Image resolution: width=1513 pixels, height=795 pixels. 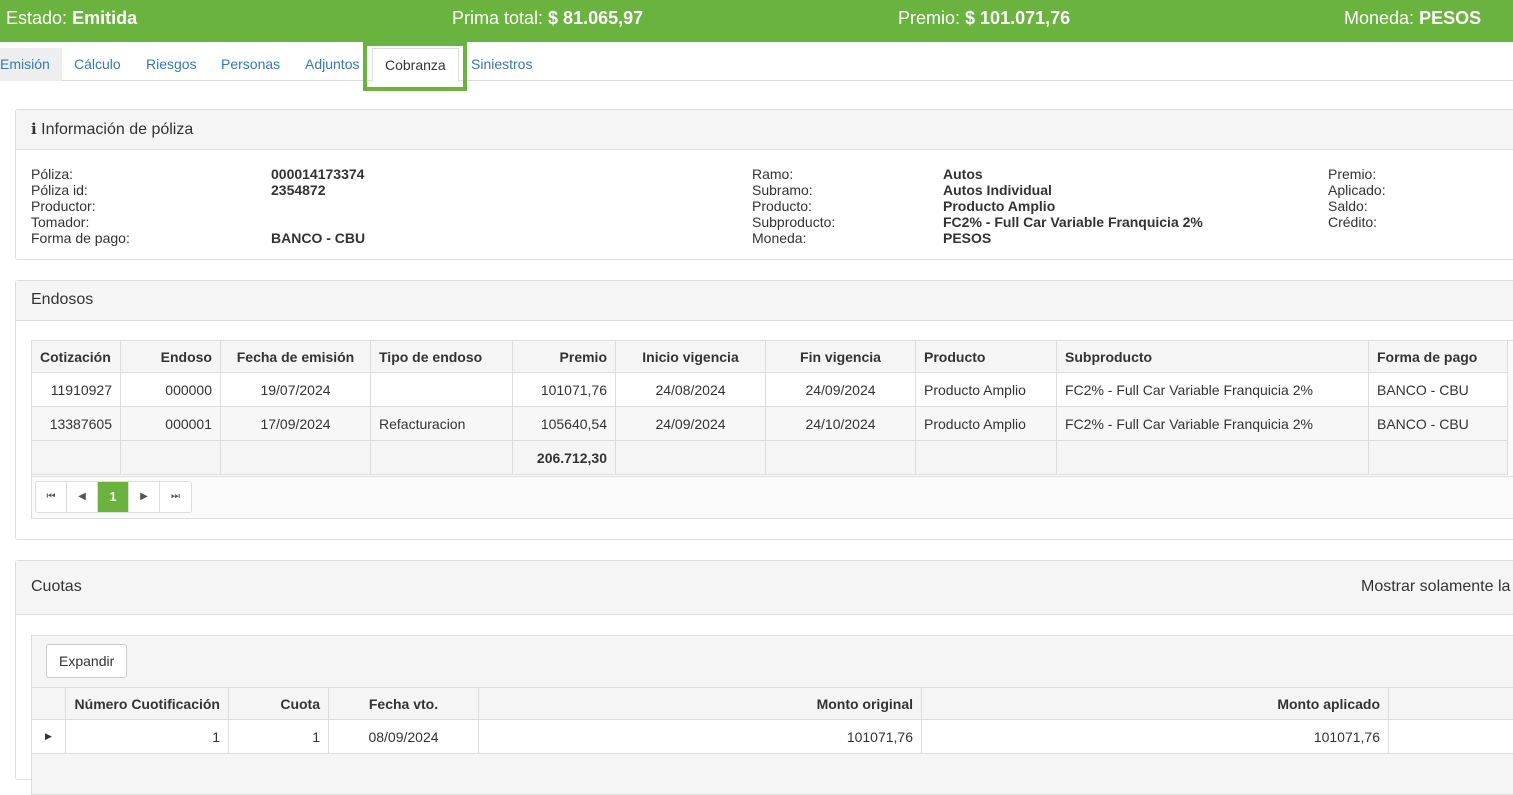 What do you see at coordinates (147, 704) in the screenshot?
I see `col-numero-cuotificacion: Número Cuotificación` at bounding box center [147, 704].